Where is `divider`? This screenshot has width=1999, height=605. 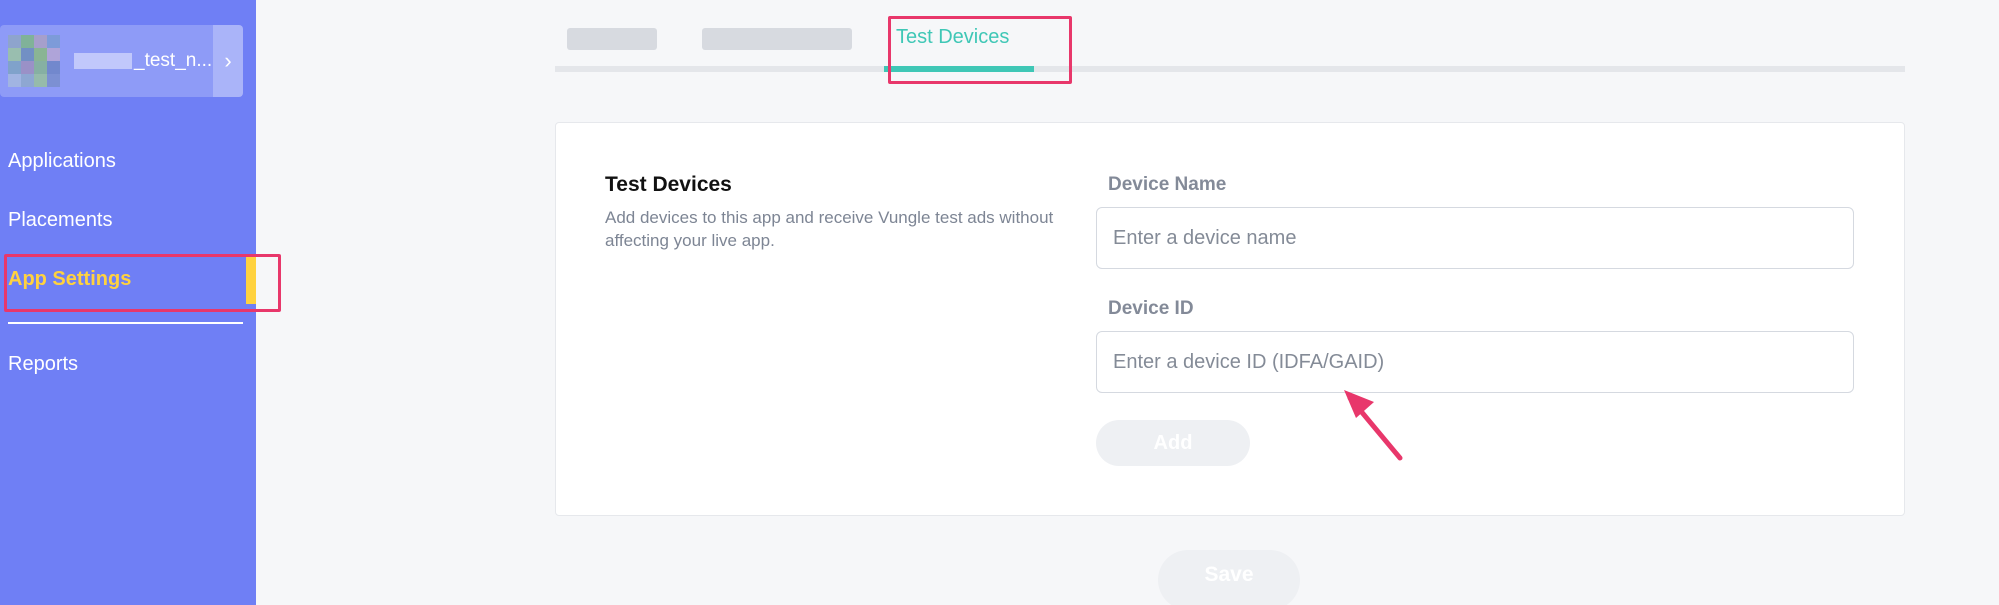
divider is located at coordinates (125, 323).